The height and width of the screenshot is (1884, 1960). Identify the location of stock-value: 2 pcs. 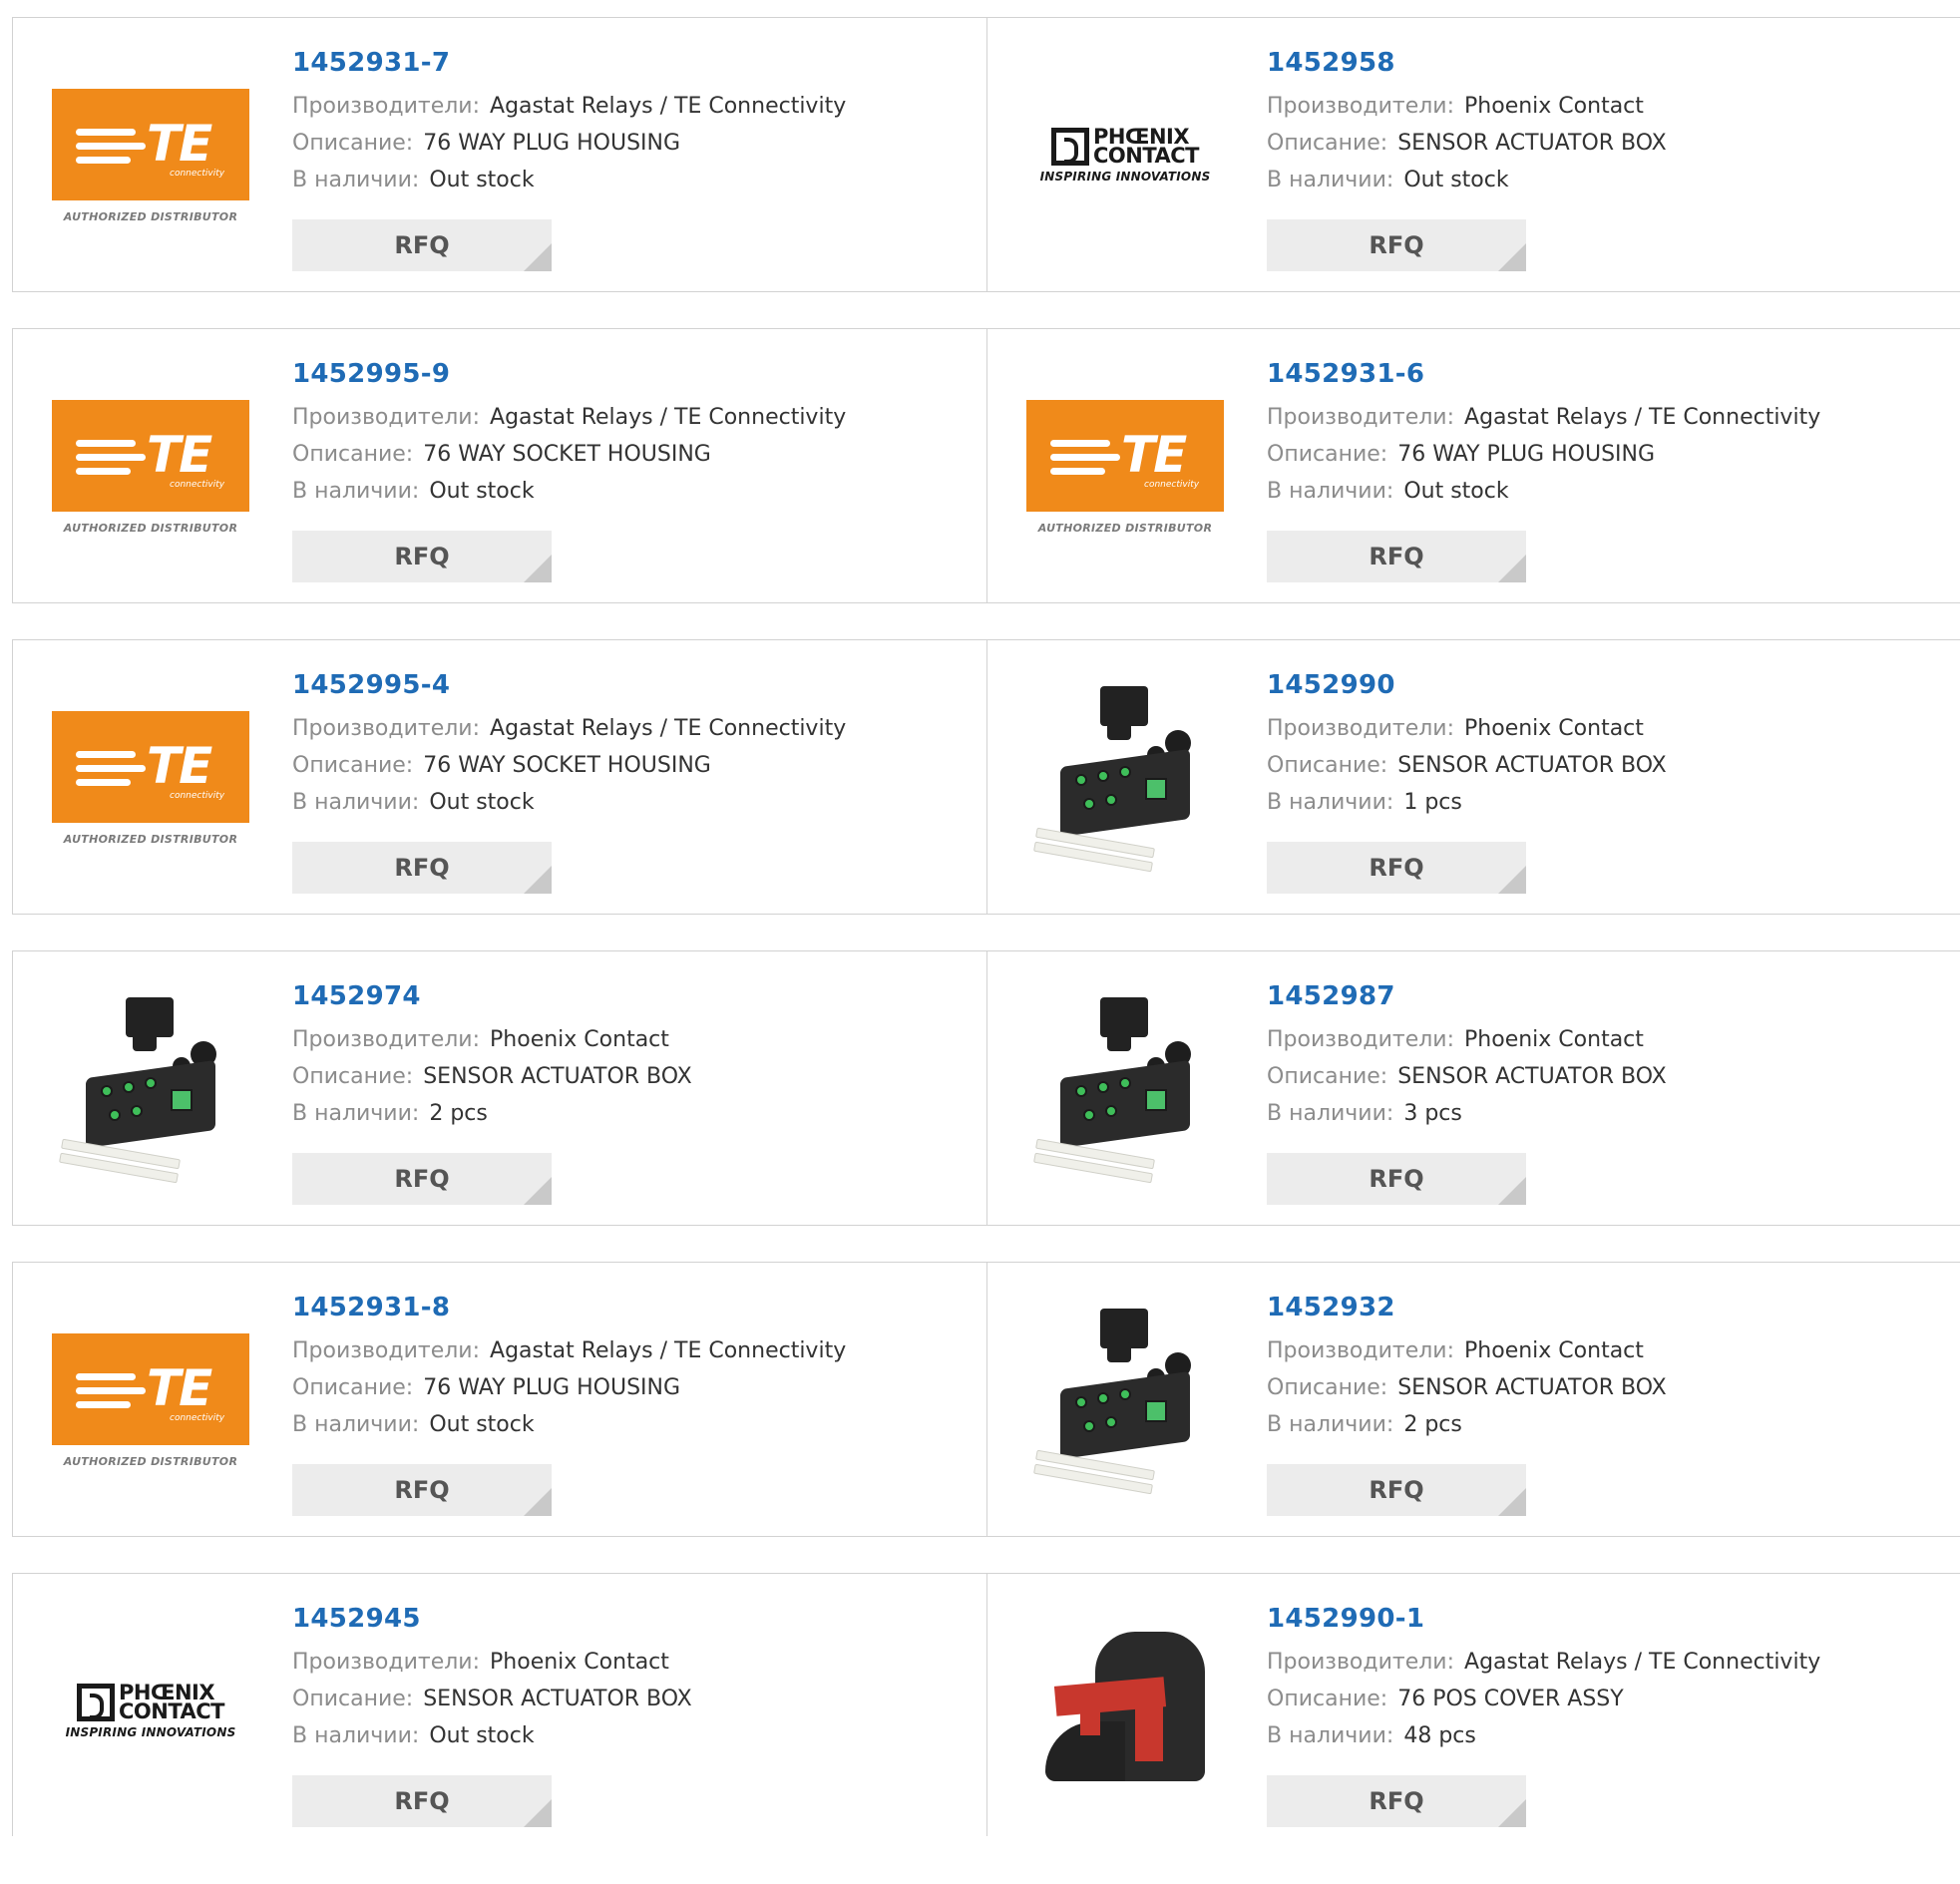
(459, 1113).